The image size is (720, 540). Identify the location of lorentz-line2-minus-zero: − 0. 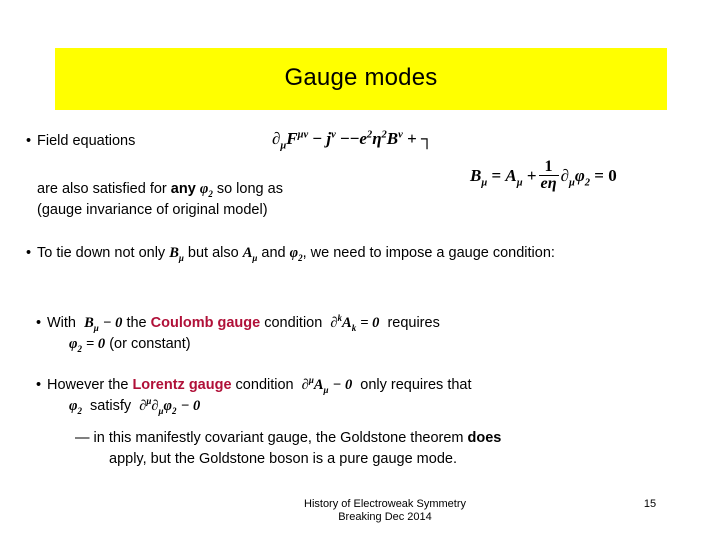
(190, 406).